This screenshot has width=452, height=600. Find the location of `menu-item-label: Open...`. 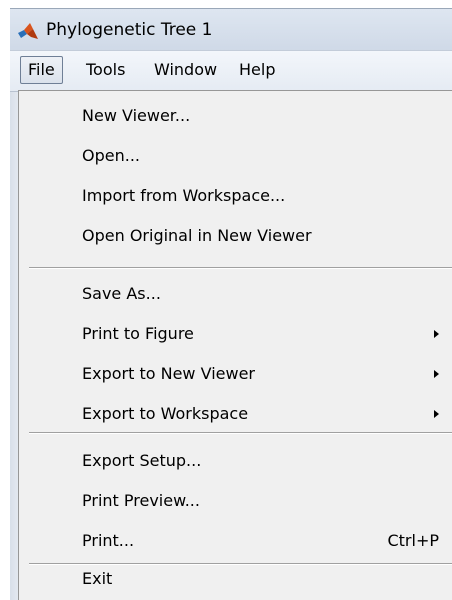

menu-item-label: Open... is located at coordinates (111, 155).